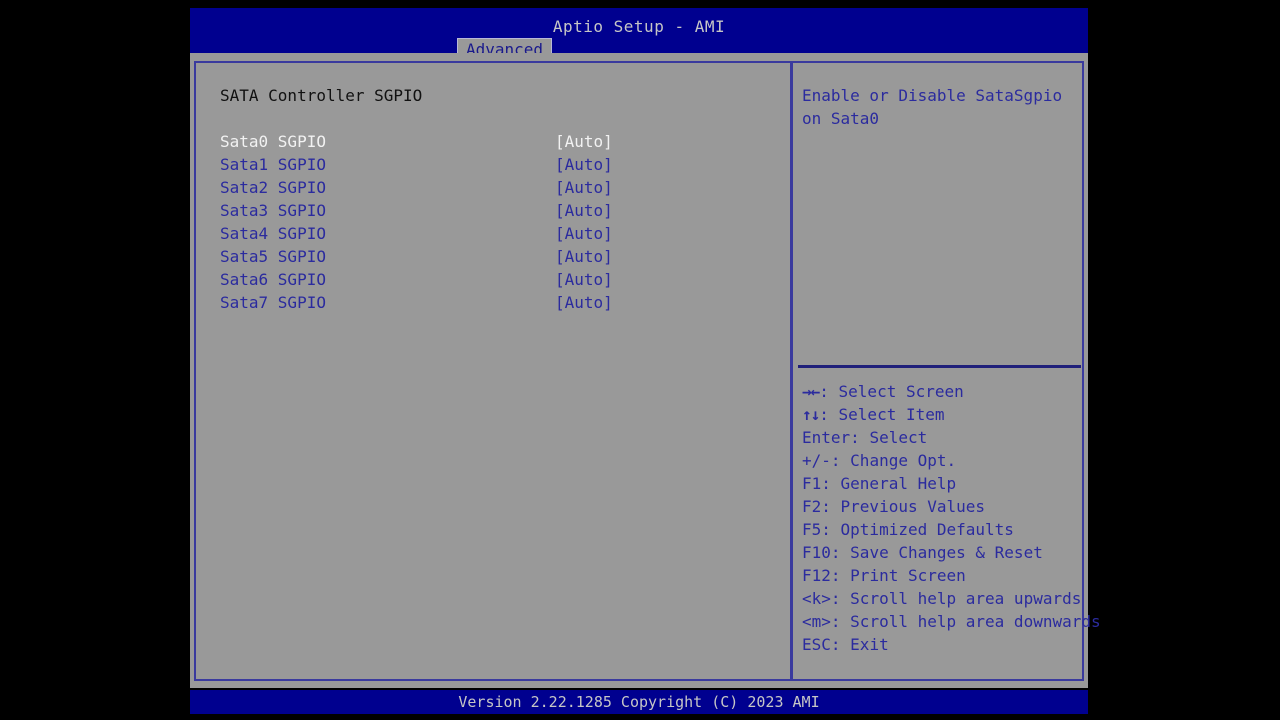 The image size is (1280, 720). I want to click on setting-label: Sata5 SGPIO, so click(273, 256).